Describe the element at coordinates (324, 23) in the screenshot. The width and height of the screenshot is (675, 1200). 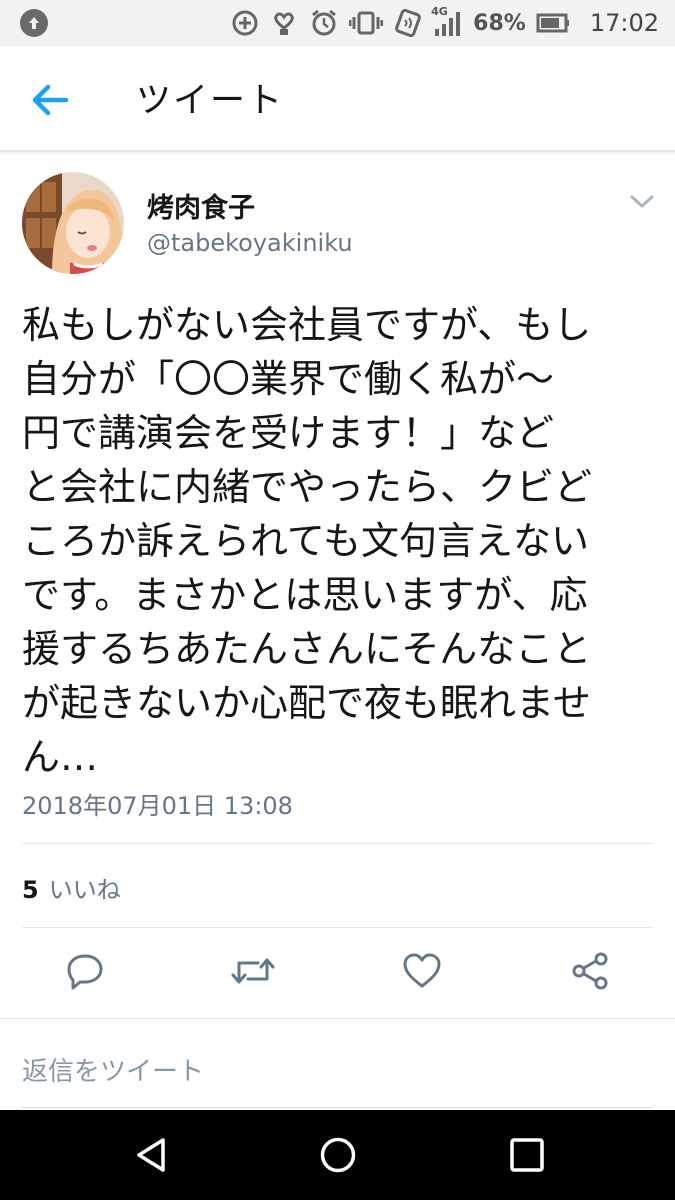
I see `alarm-icon` at that location.